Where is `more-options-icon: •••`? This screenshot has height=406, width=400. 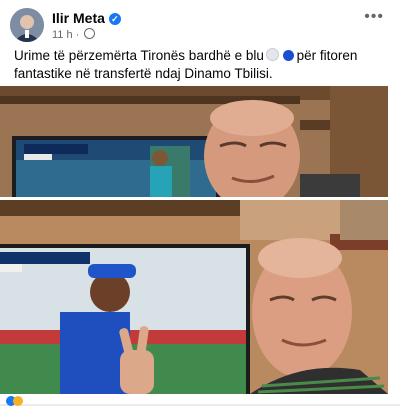 more-options-icon: ••• is located at coordinates (374, 17).